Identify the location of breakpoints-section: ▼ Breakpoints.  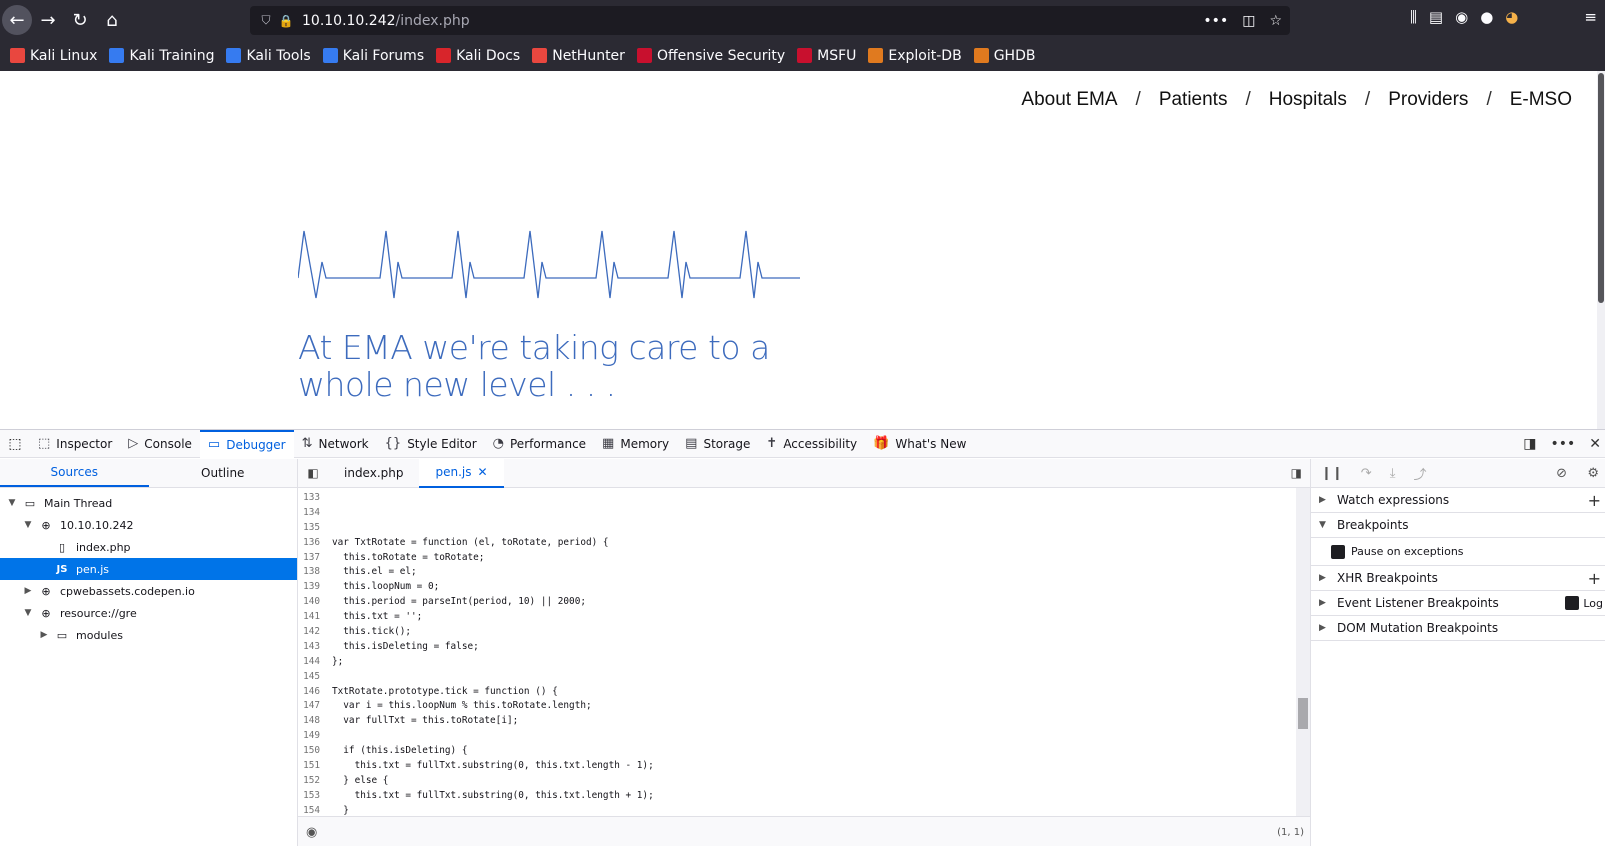
(1458, 525).